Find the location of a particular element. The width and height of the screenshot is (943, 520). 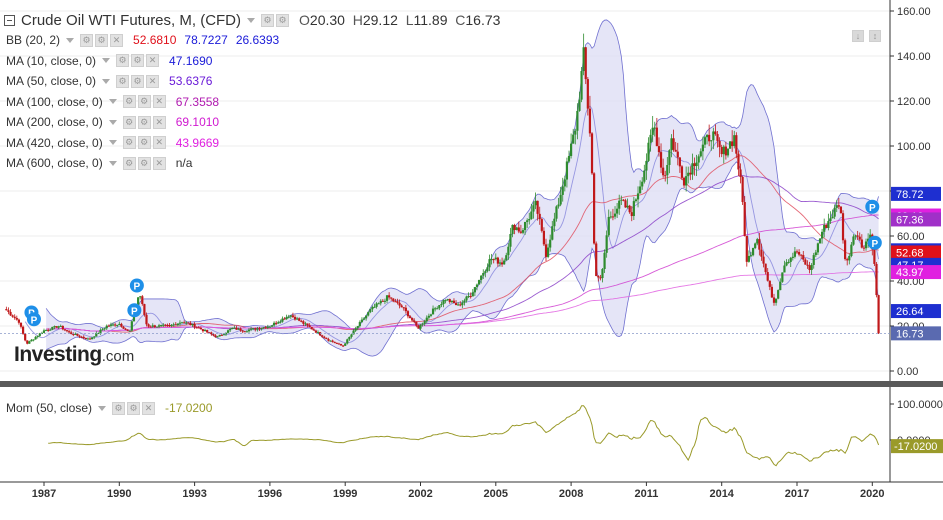

open-value: 20.30 is located at coordinates (327, 20).